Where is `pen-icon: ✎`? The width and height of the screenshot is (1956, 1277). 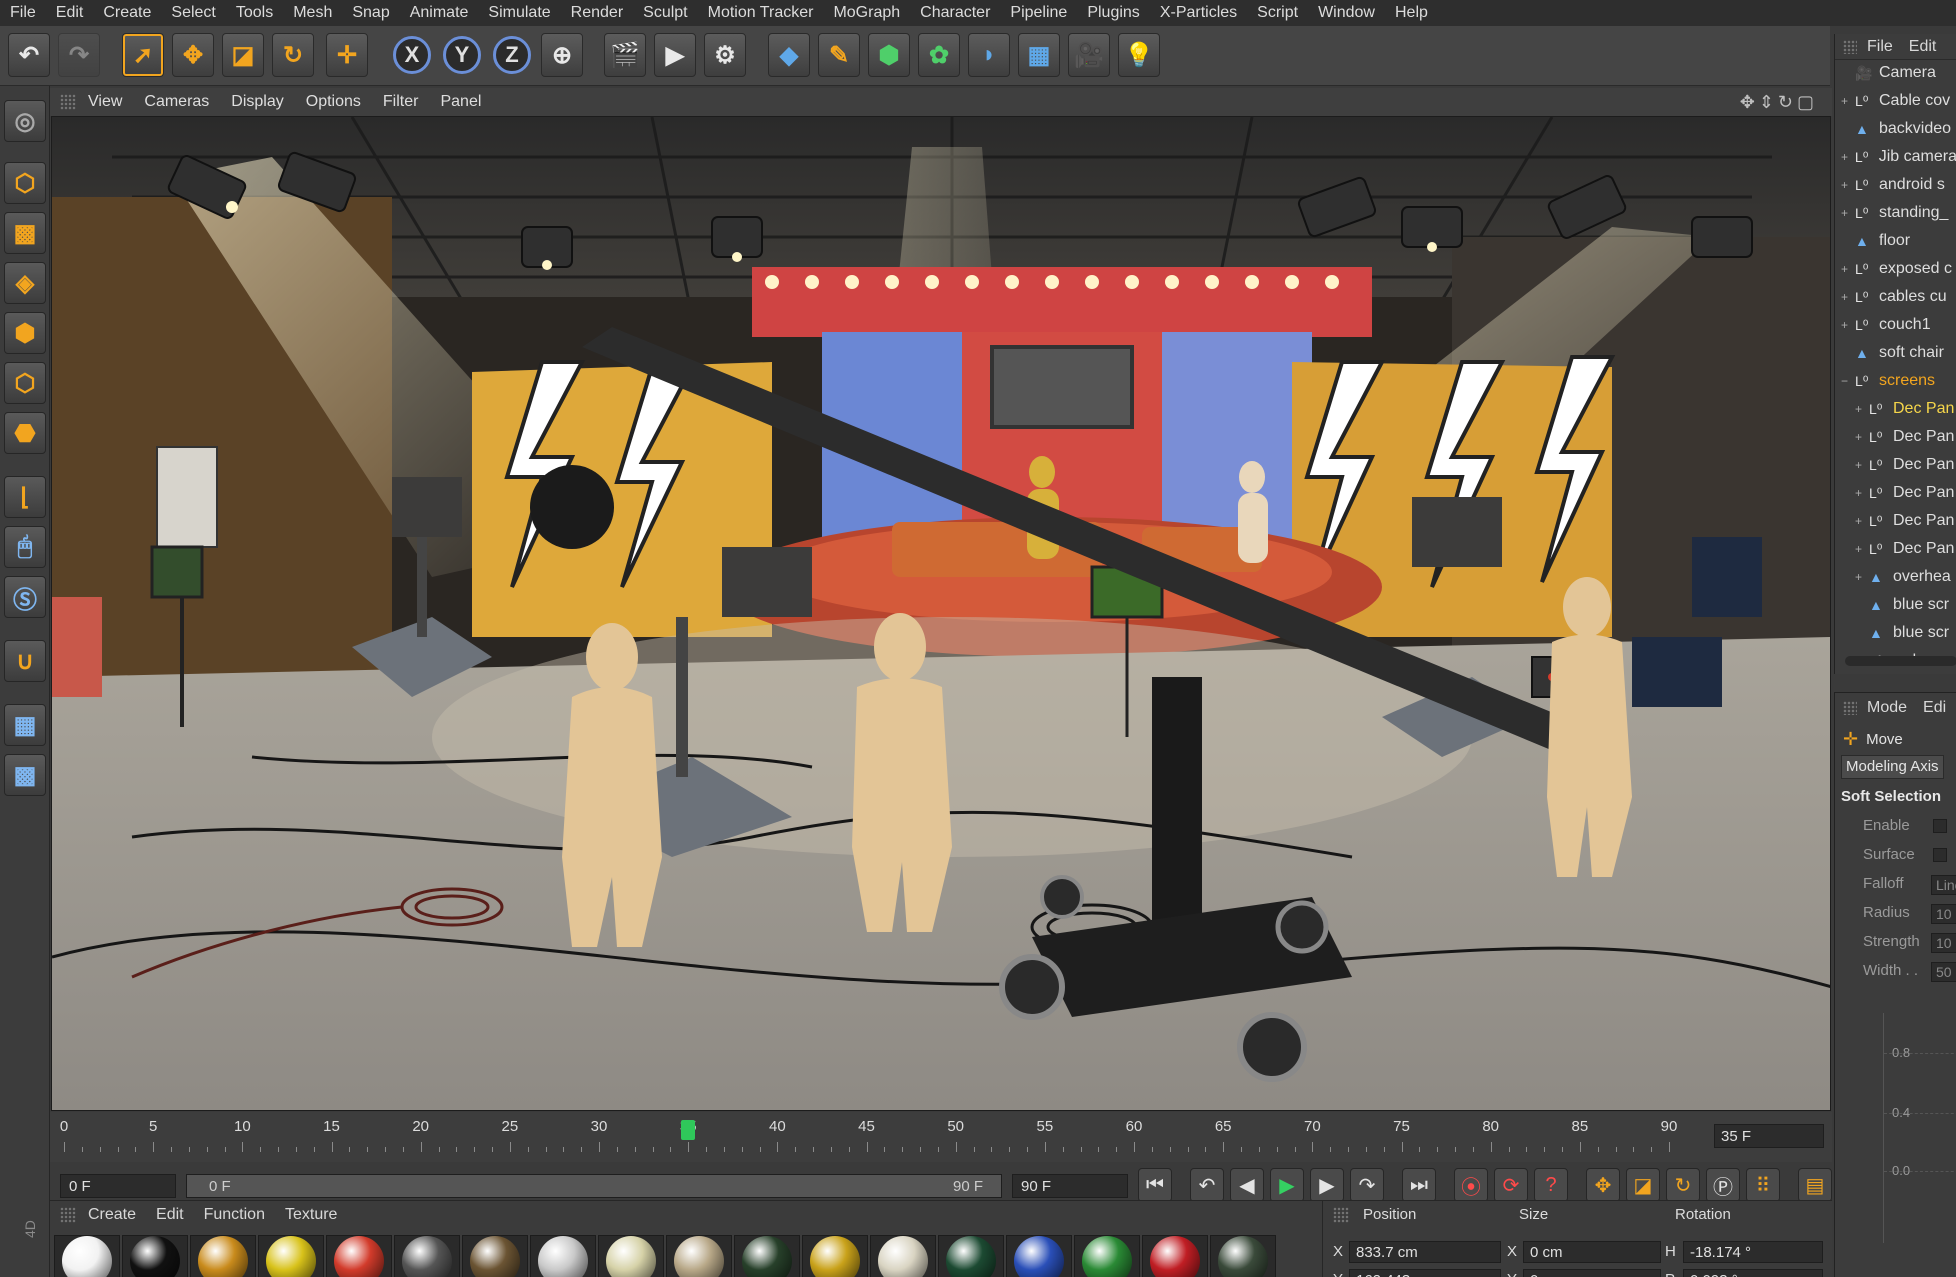 pen-icon: ✎ is located at coordinates (839, 55).